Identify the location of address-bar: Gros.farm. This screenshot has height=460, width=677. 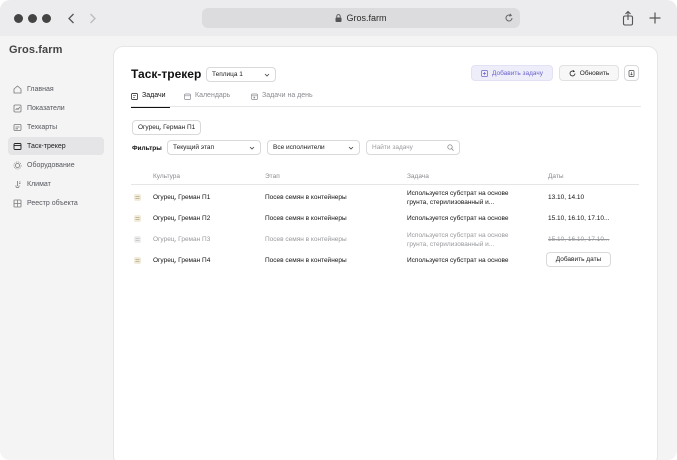
(361, 18).